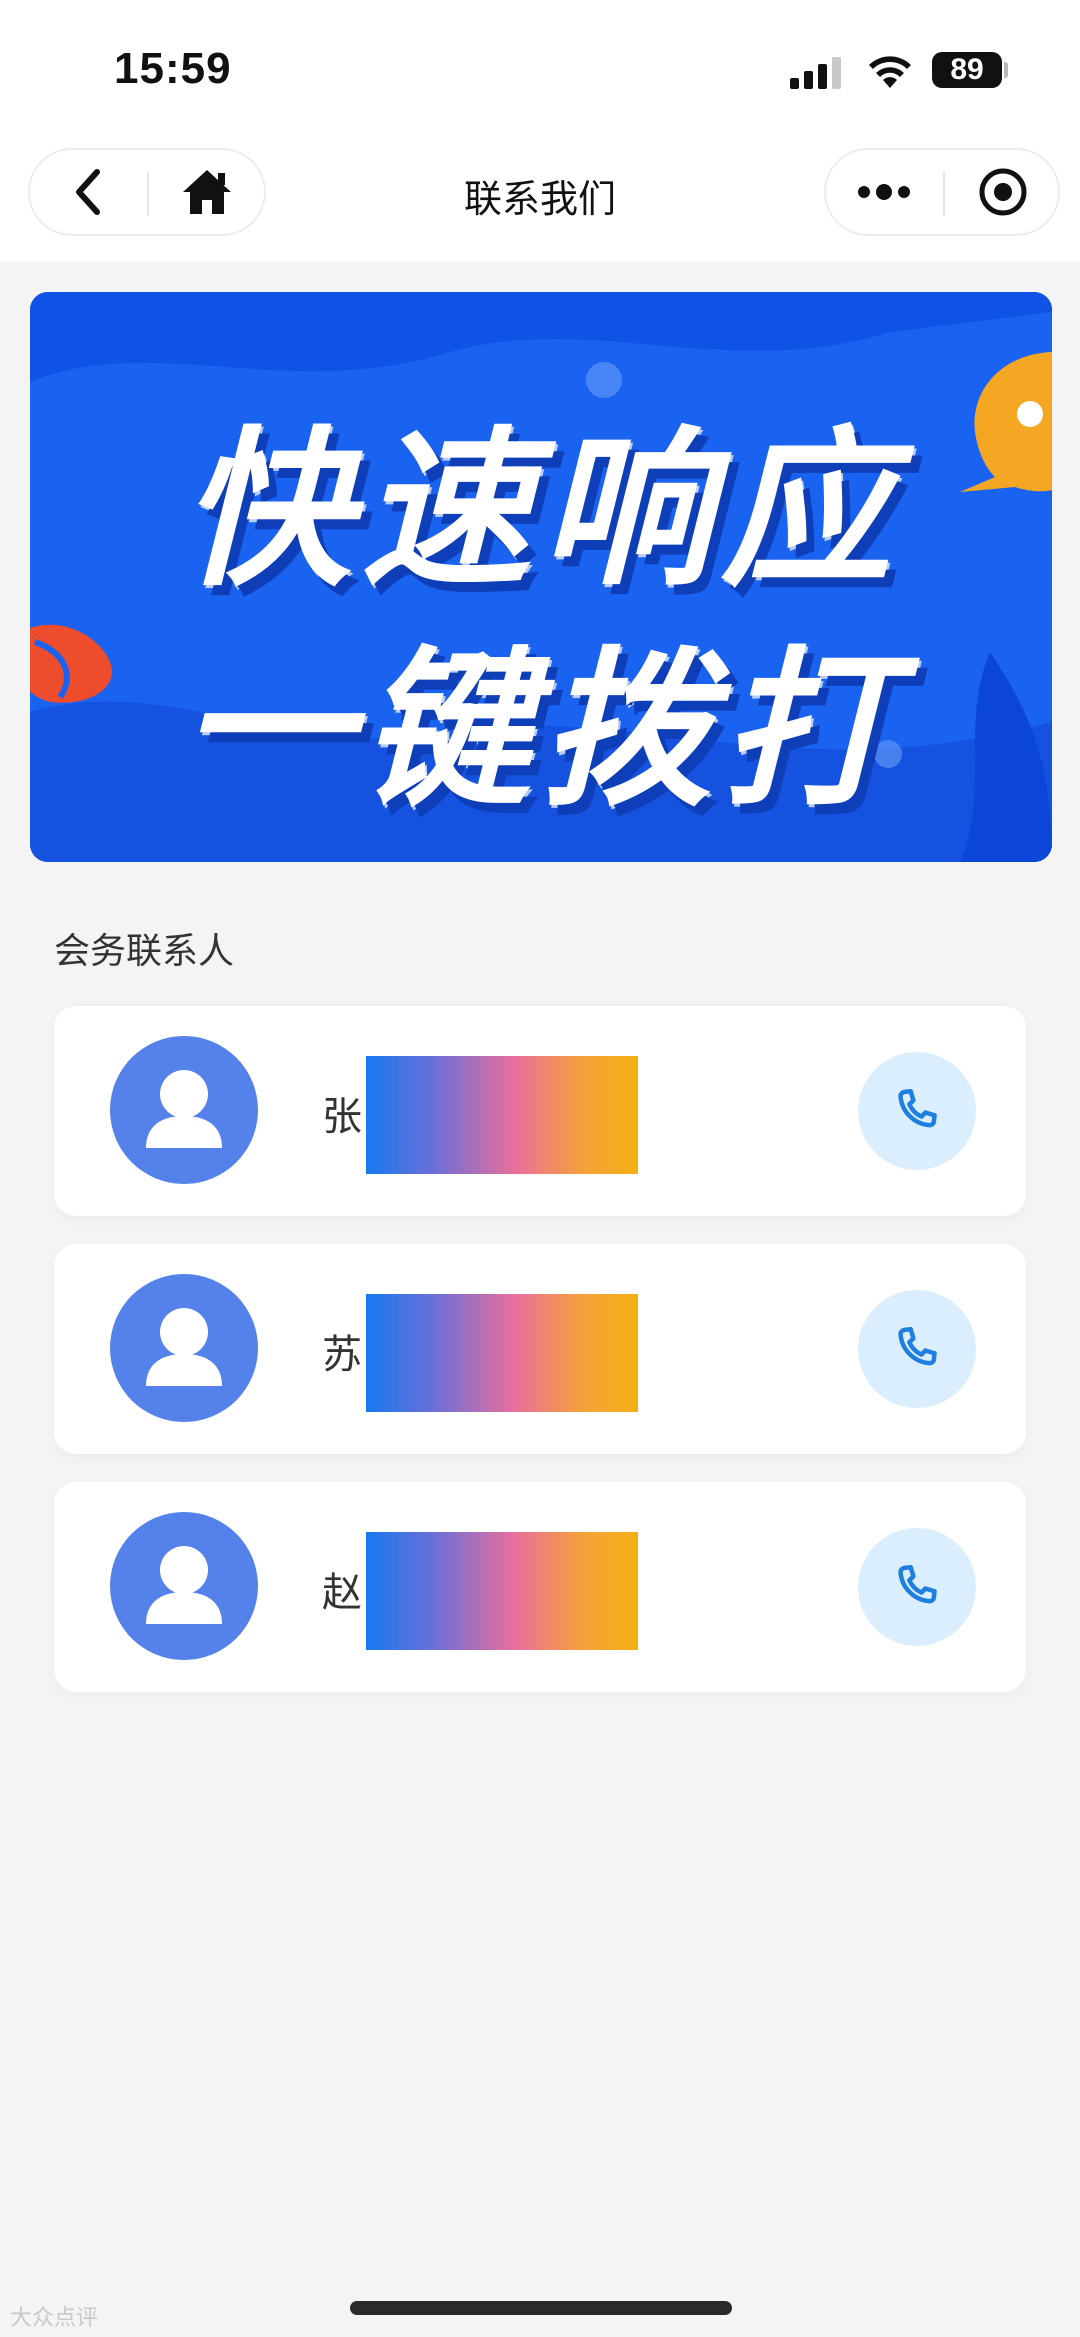 This screenshot has height=2337, width=1080. What do you see at coordinates (342, 1355) in the screenshot?
I see `contact-name: 苏` at bounding box center [342, 1355].